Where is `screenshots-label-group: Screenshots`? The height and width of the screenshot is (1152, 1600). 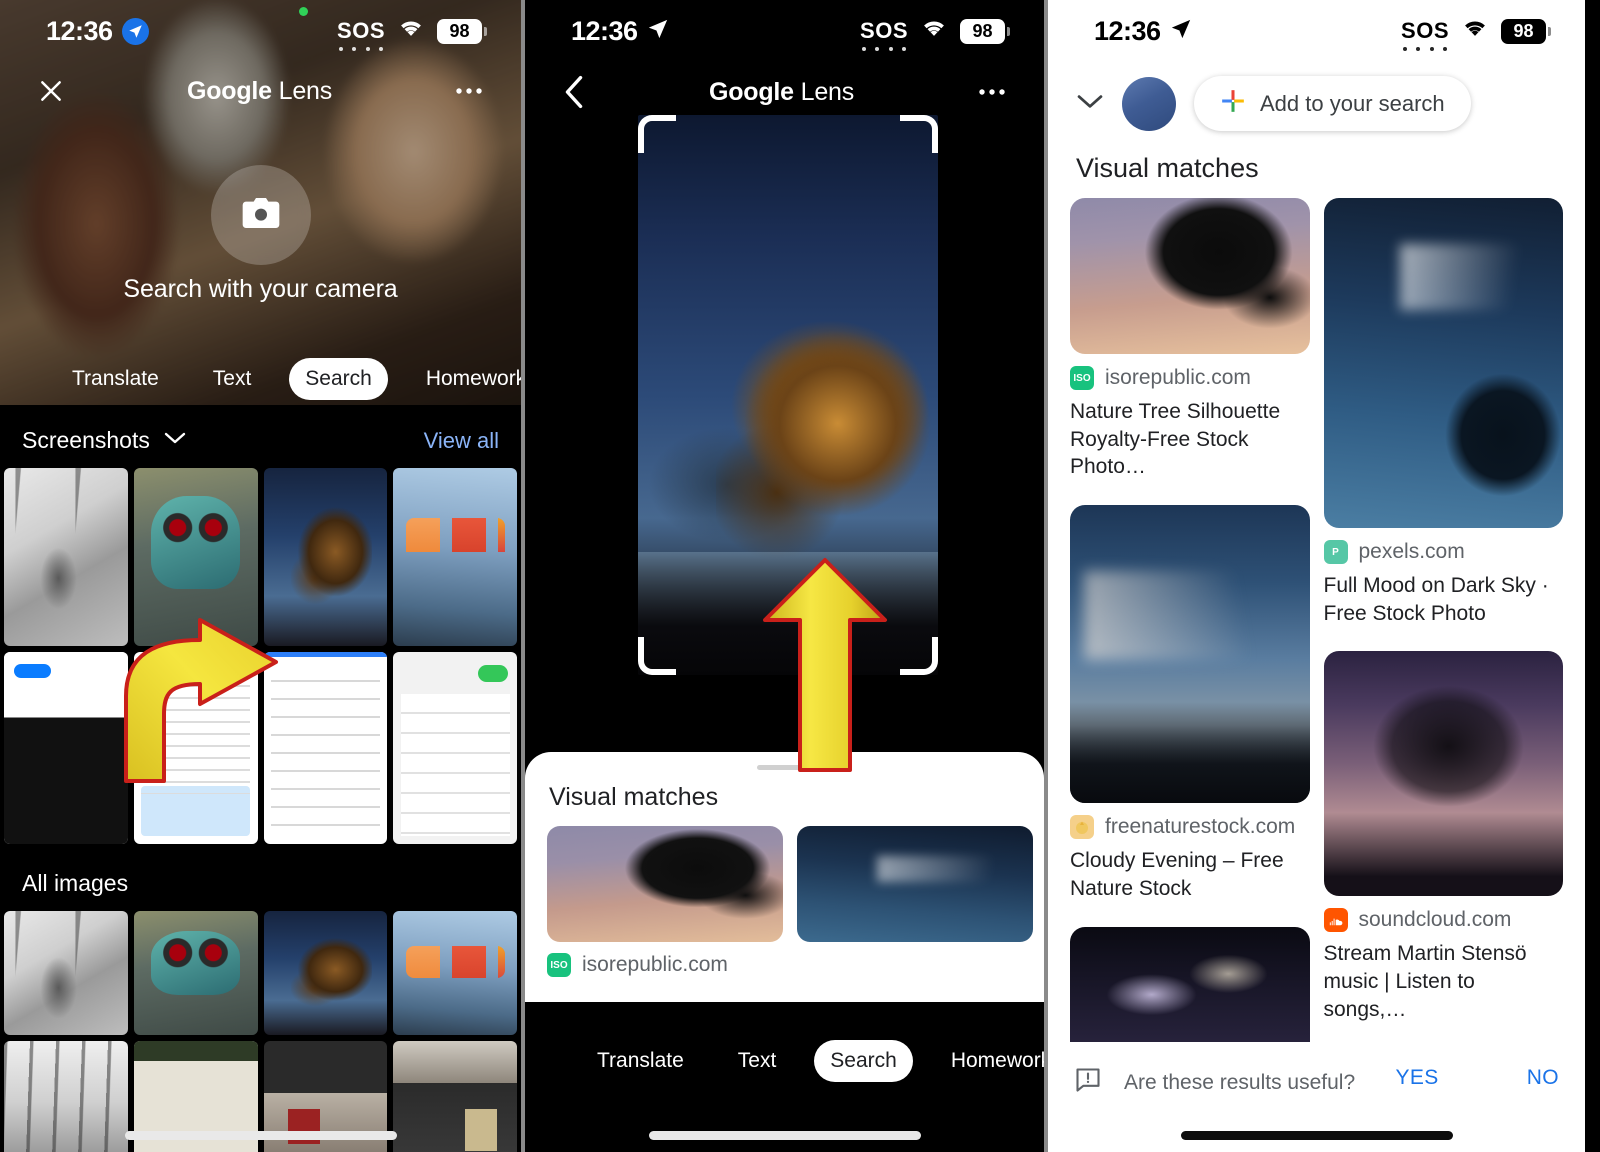 screenshots-label-group: Screenshots is located at coordinates (104, 440).